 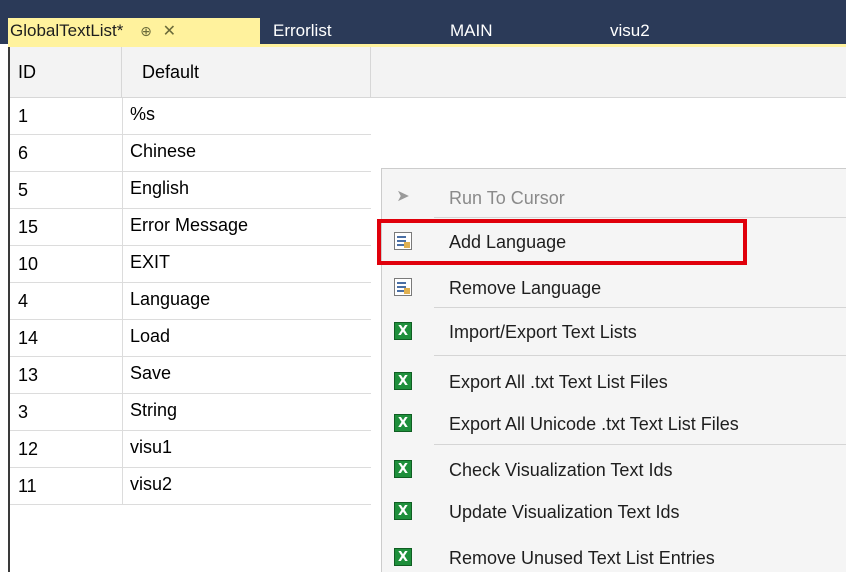 I want to click on table-row: 12 visu1, so click(x=190, y=449).